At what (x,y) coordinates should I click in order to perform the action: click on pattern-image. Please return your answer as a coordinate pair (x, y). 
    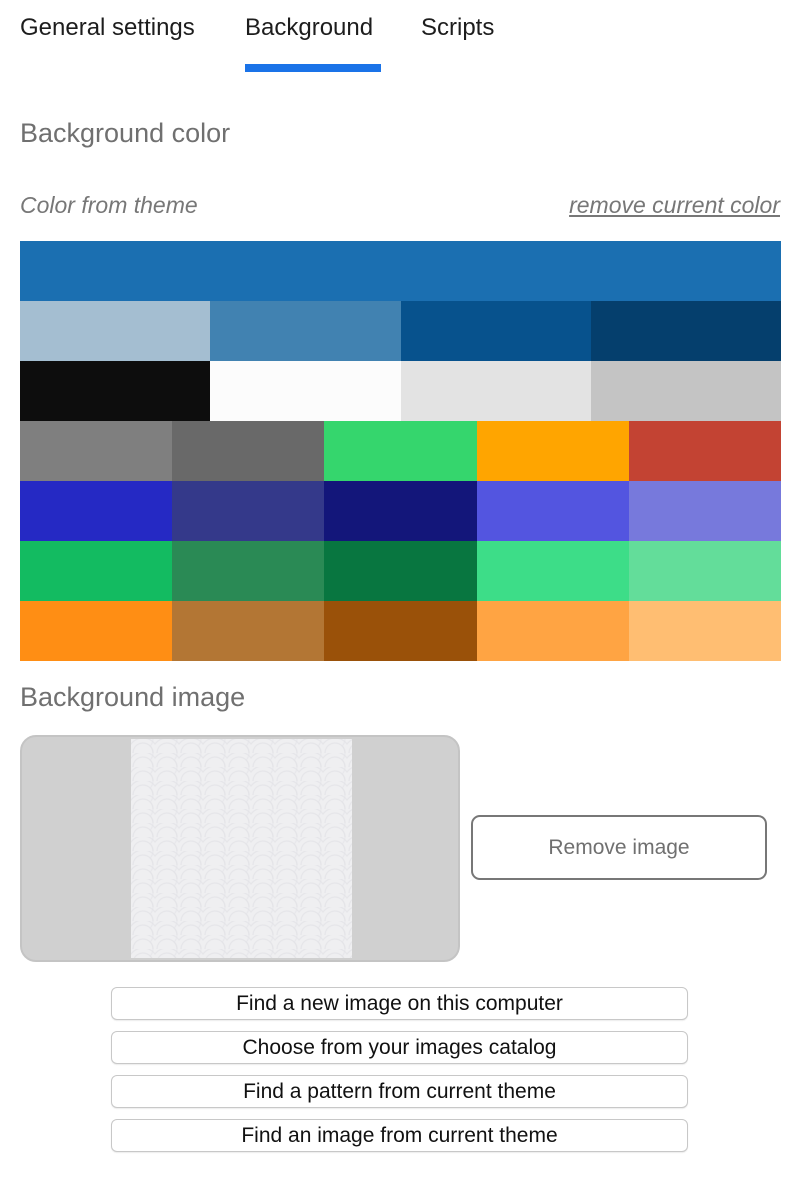
    Looking at the image, I should click on (241, 848).